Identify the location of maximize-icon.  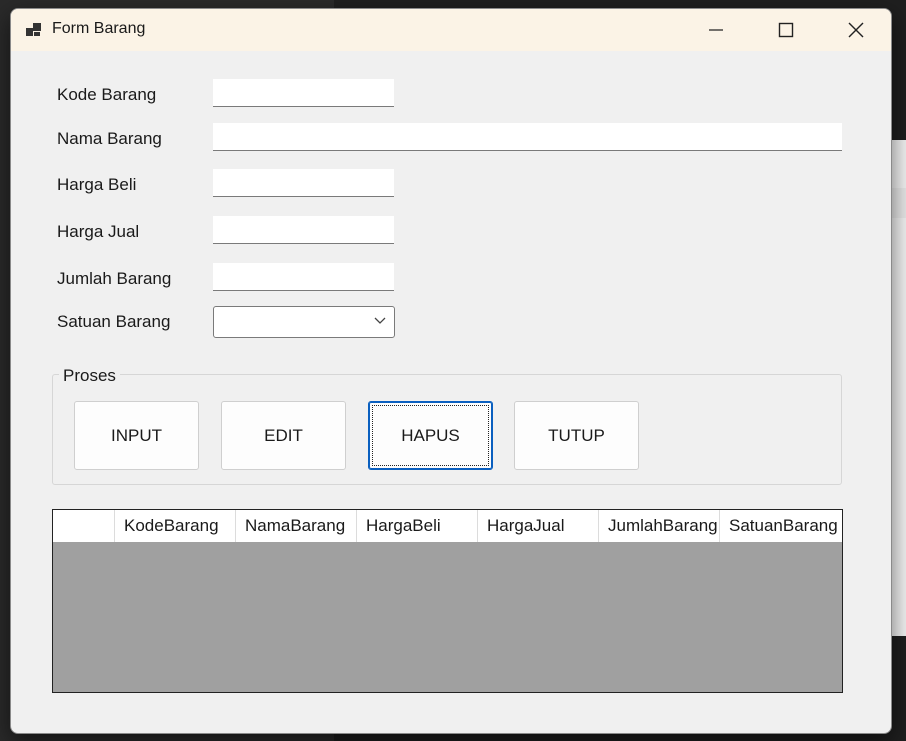
(786, 30).